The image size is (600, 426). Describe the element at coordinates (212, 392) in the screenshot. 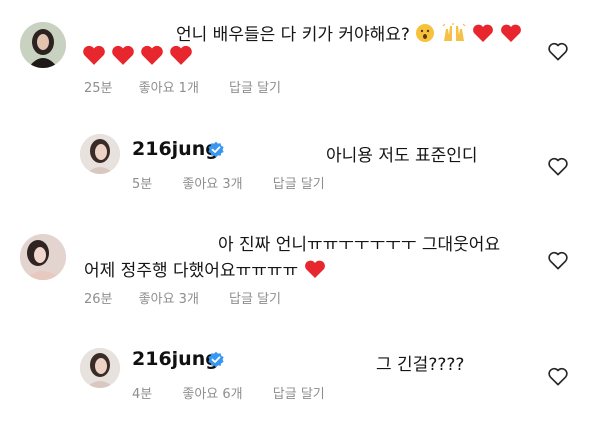

I see `comment-likes: 좋아요 6개` at that location.